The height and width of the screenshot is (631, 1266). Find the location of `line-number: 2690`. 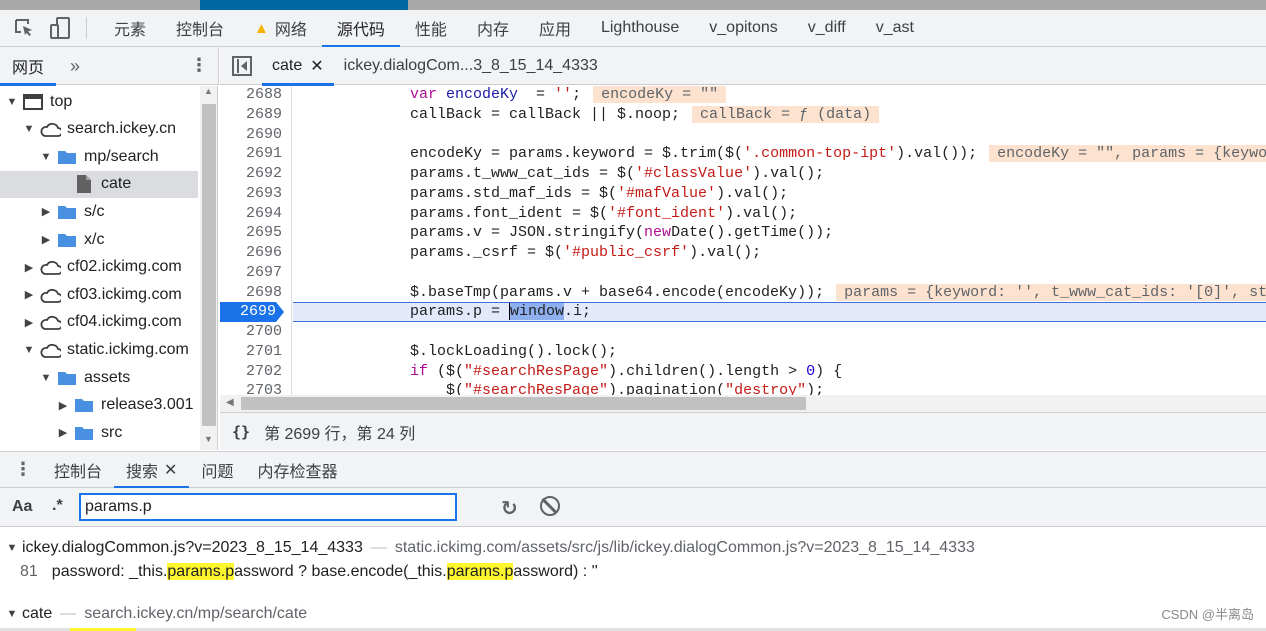

line-number: 2690 is located at coordinates (251, 135).